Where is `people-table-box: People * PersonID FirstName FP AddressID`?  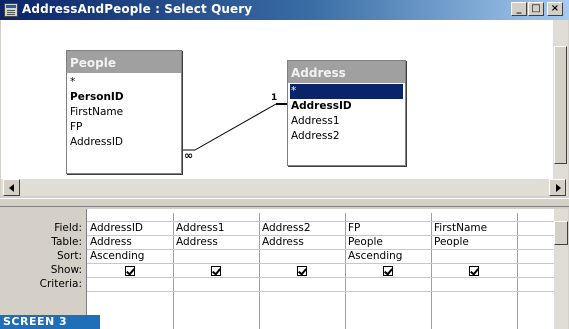 people-table-box: People * PersonID FirstName FP AddressID is located at coordinates (124, 112).